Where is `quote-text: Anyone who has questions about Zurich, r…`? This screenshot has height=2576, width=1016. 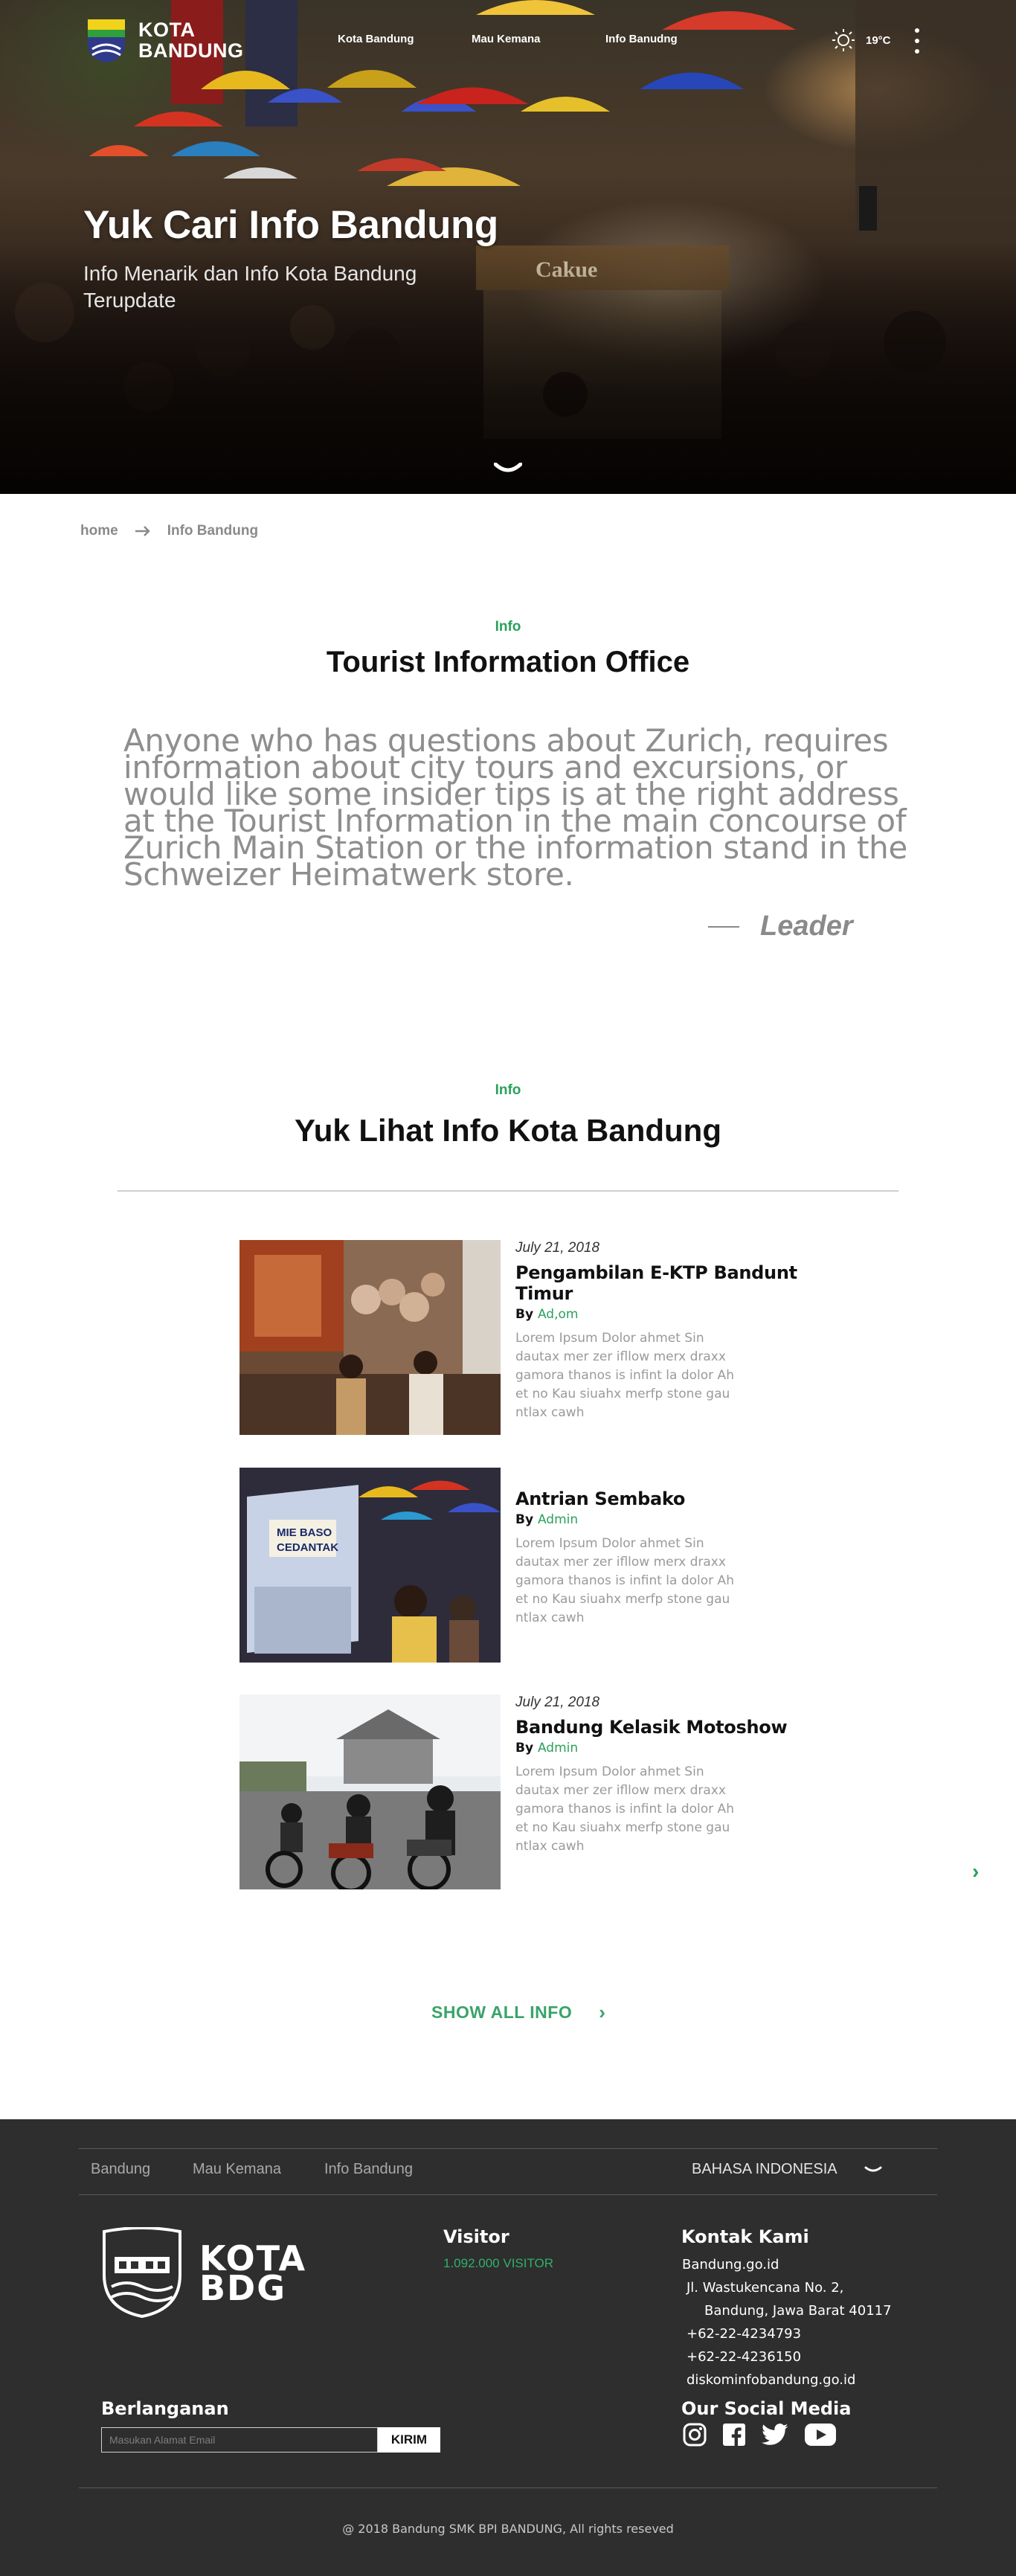 quote-text: Anyone who has questions about Zurich, r… is located at coordinates (515, 808).